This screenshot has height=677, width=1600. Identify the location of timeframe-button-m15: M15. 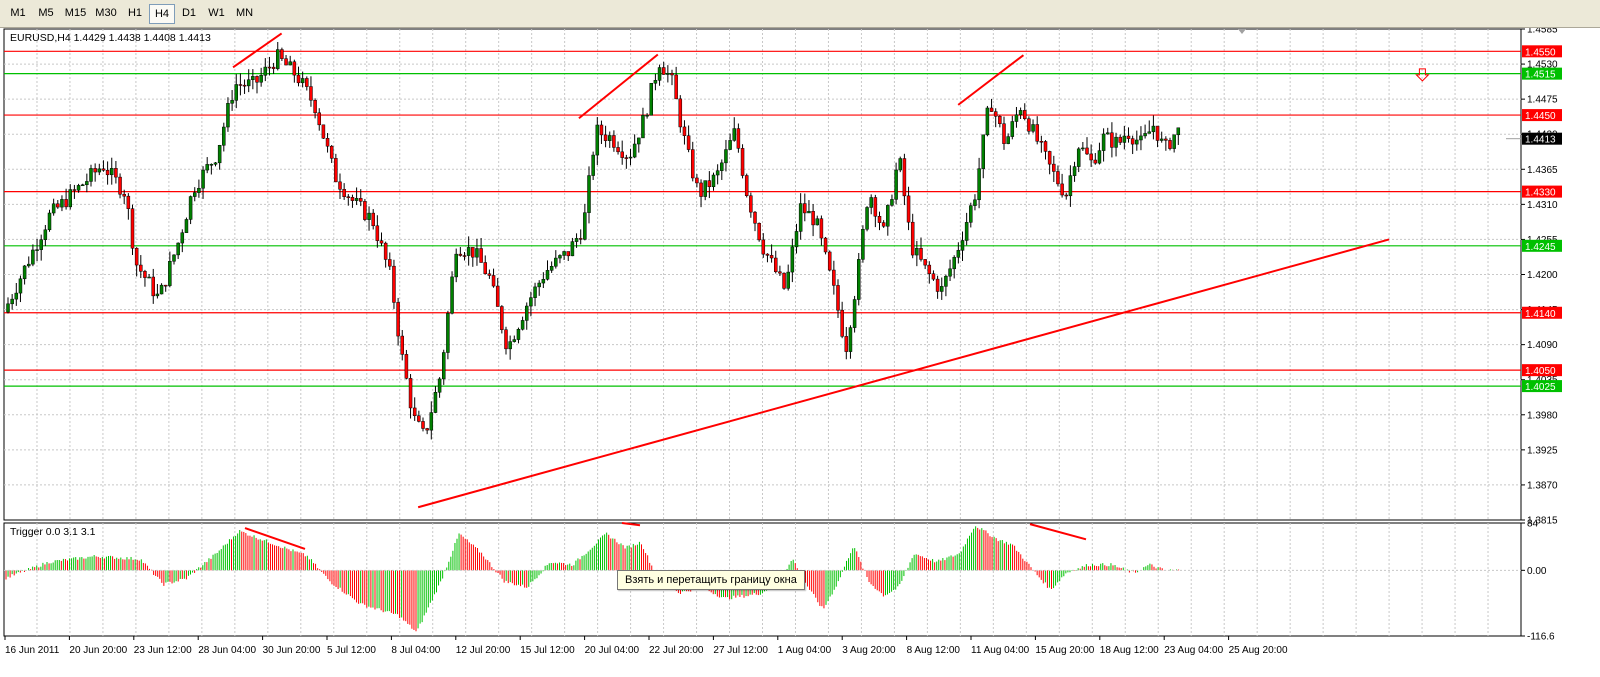
(75, 14).